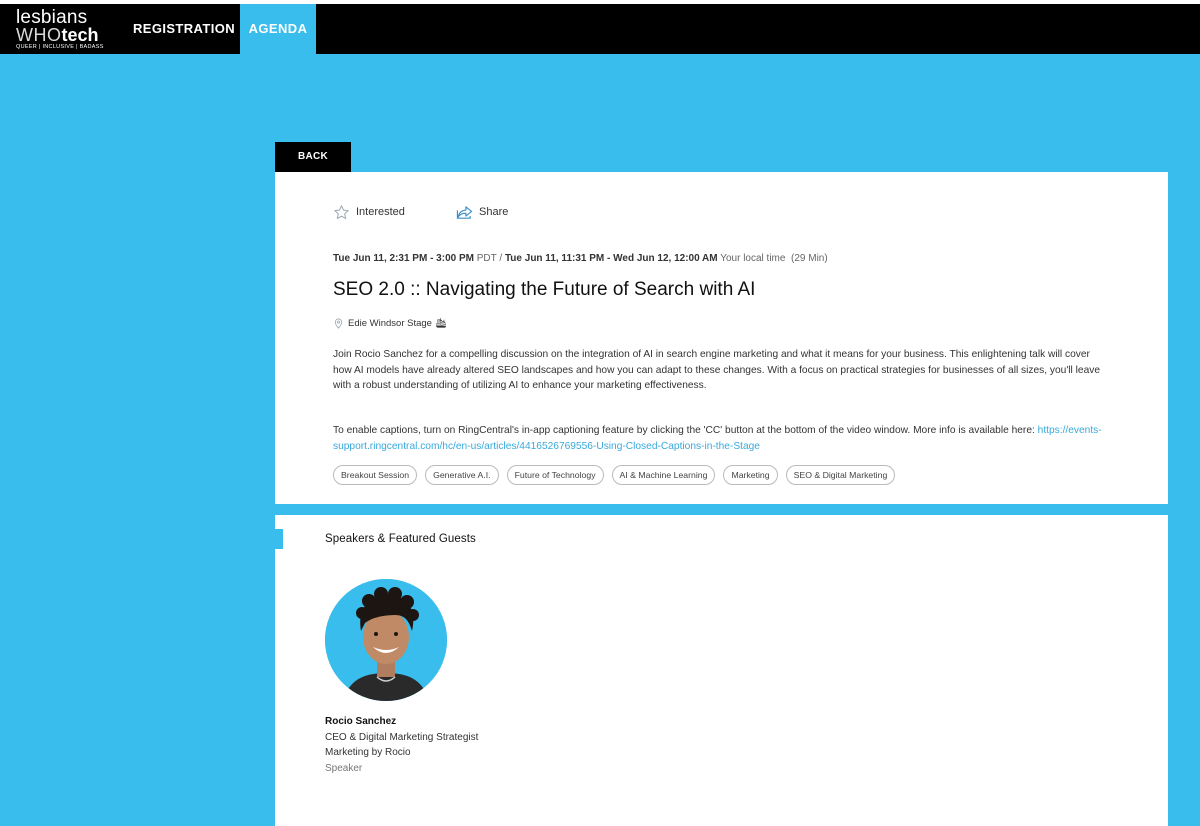  Describe the element at coordinates (809, 258) in the screenshot. I see `duration: (29 Min)` at that location.